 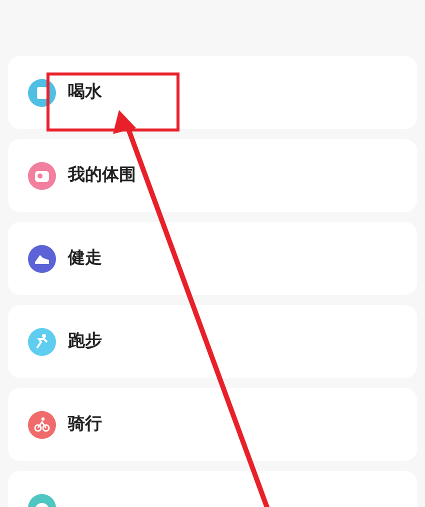 What do you see at coordinates (212, 92) in the screenshot?
I see `tool-card: 喝水` at bounding box center [212, 92].